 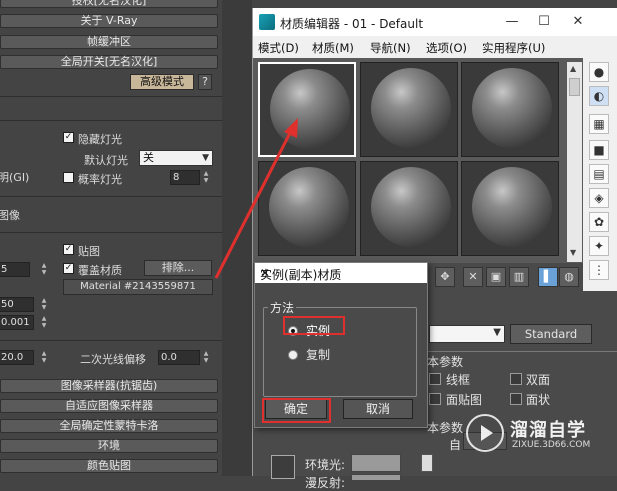 I want to click on hidden-lights-checkbox: ✓, so click(x=68, y=137).